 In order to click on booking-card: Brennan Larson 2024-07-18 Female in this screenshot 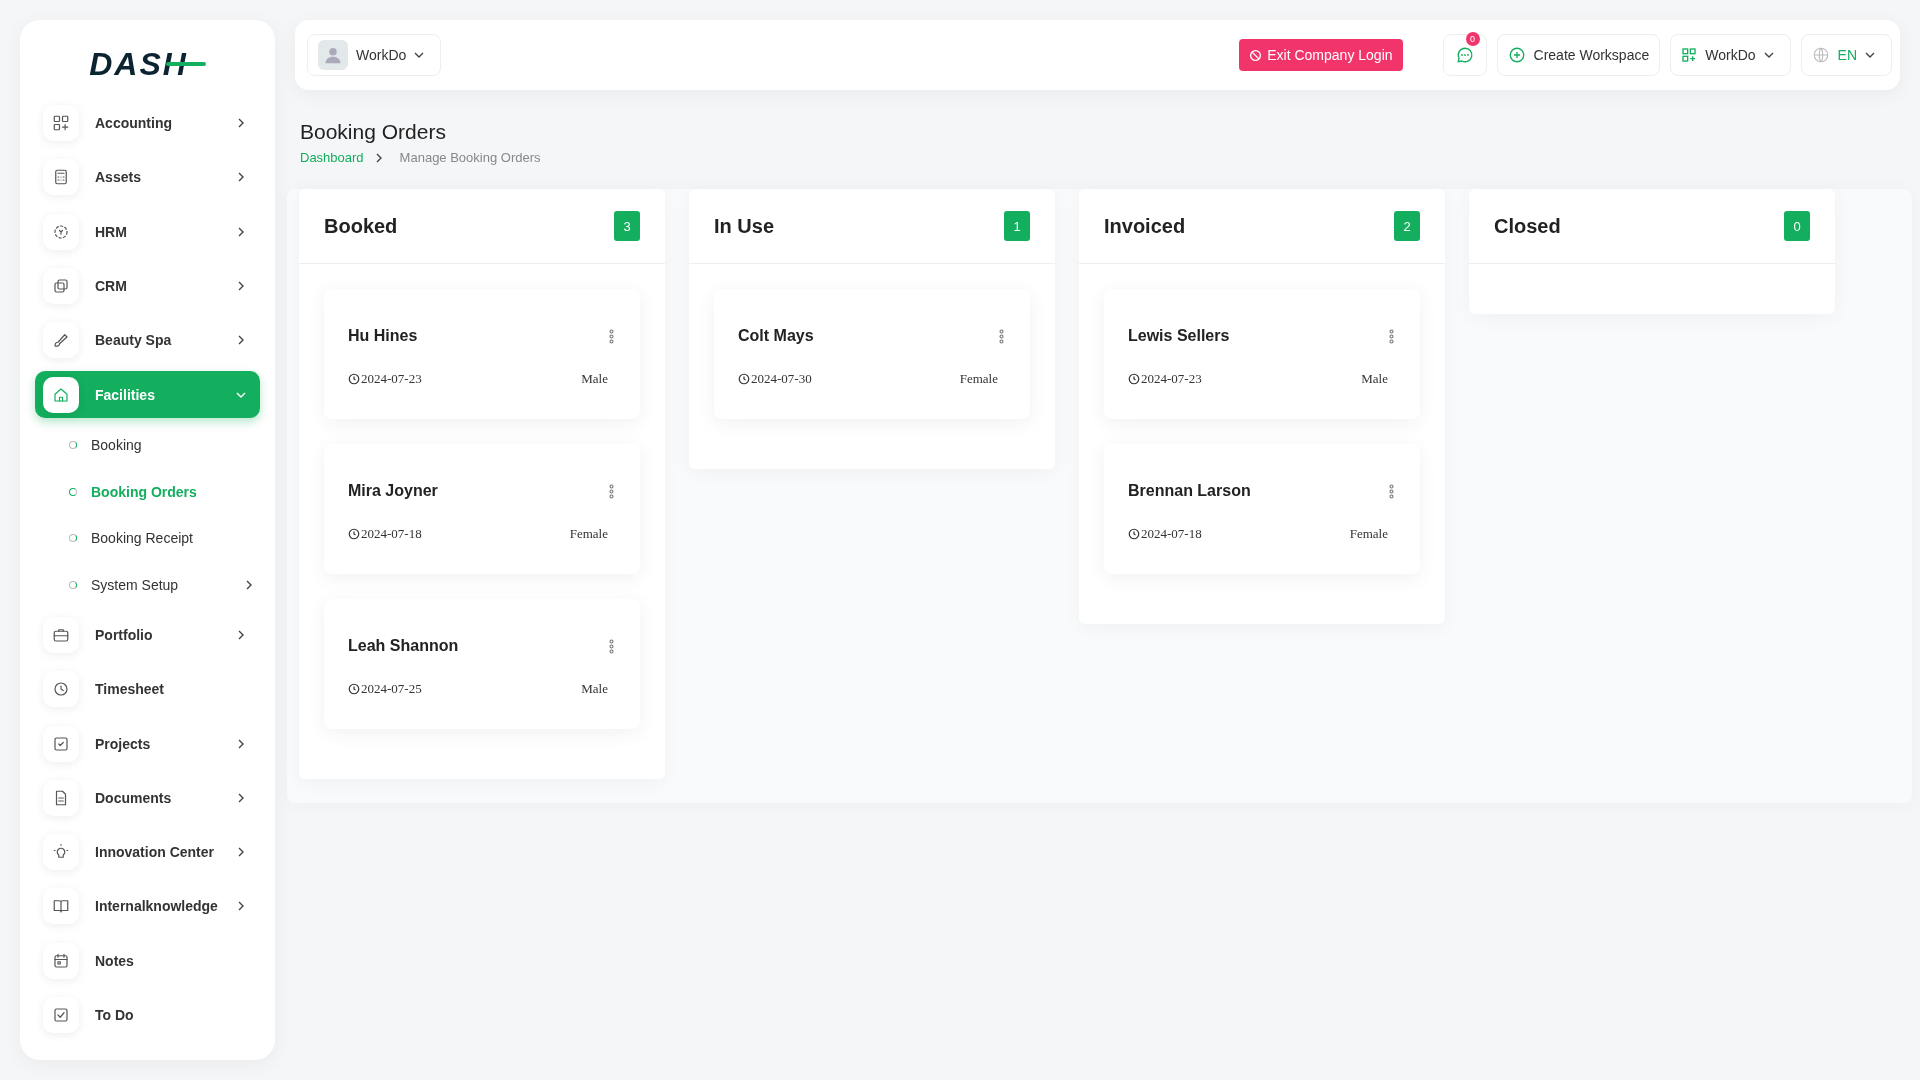, I will do `click(1262, 509)`.